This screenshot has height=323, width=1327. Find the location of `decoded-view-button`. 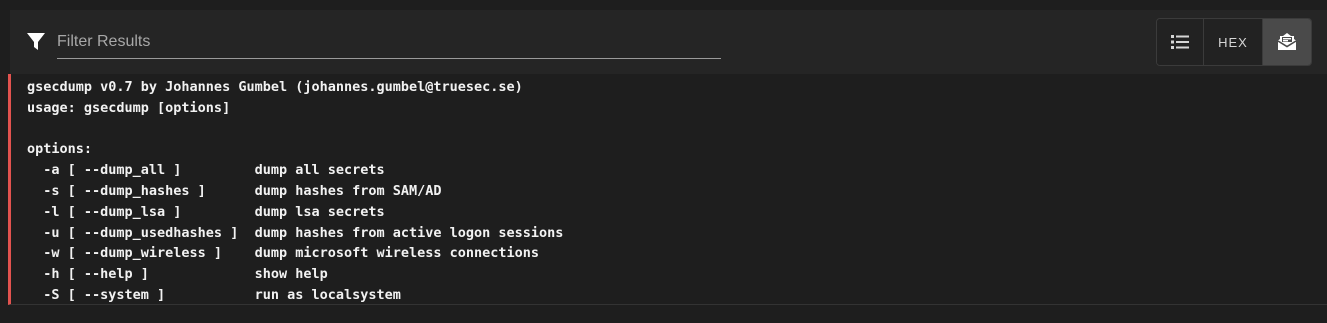

decoded-view-button is located at coordinates (1287, 42).